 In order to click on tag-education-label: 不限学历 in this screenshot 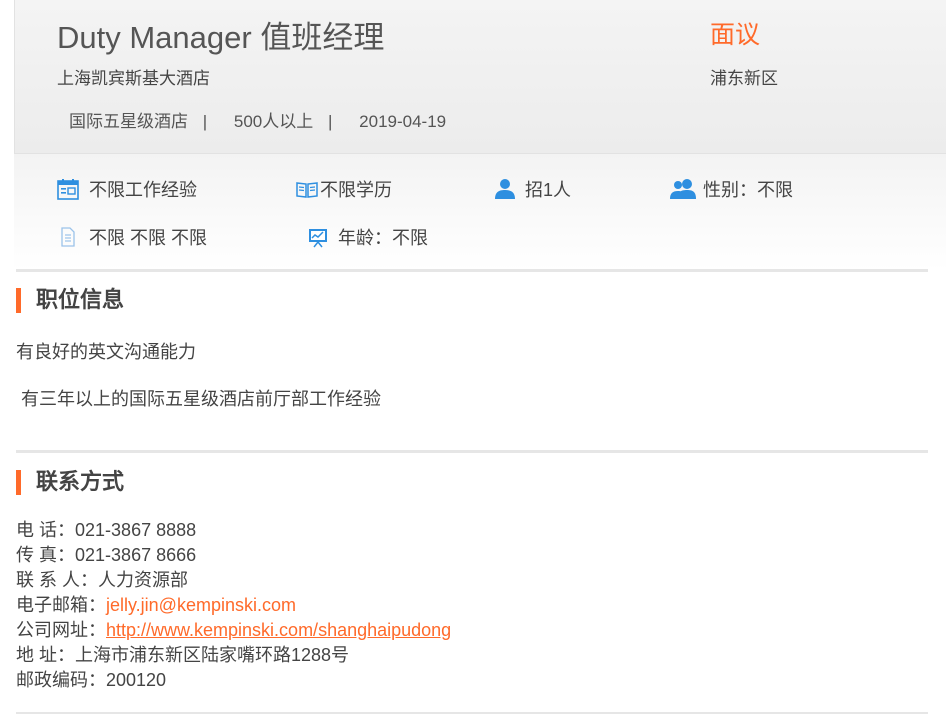, I will do `click(356, 190)`.